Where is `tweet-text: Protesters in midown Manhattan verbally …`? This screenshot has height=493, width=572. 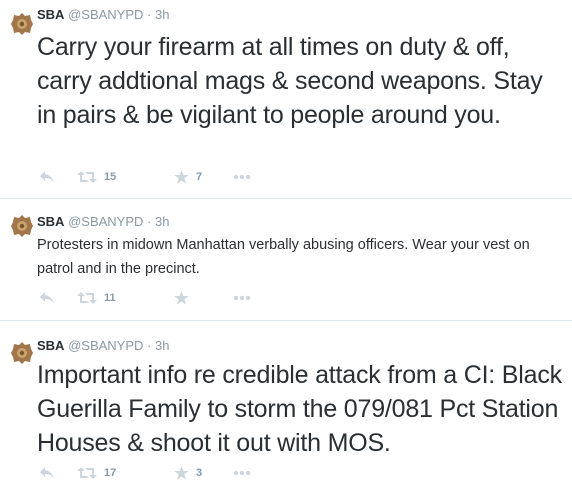
tweet-text: Protesters in midown Manhattan verbally … is located at coordinates (283, 257).